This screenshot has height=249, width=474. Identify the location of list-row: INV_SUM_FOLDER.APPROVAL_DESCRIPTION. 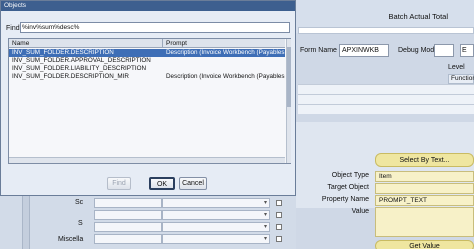
(147, 61).